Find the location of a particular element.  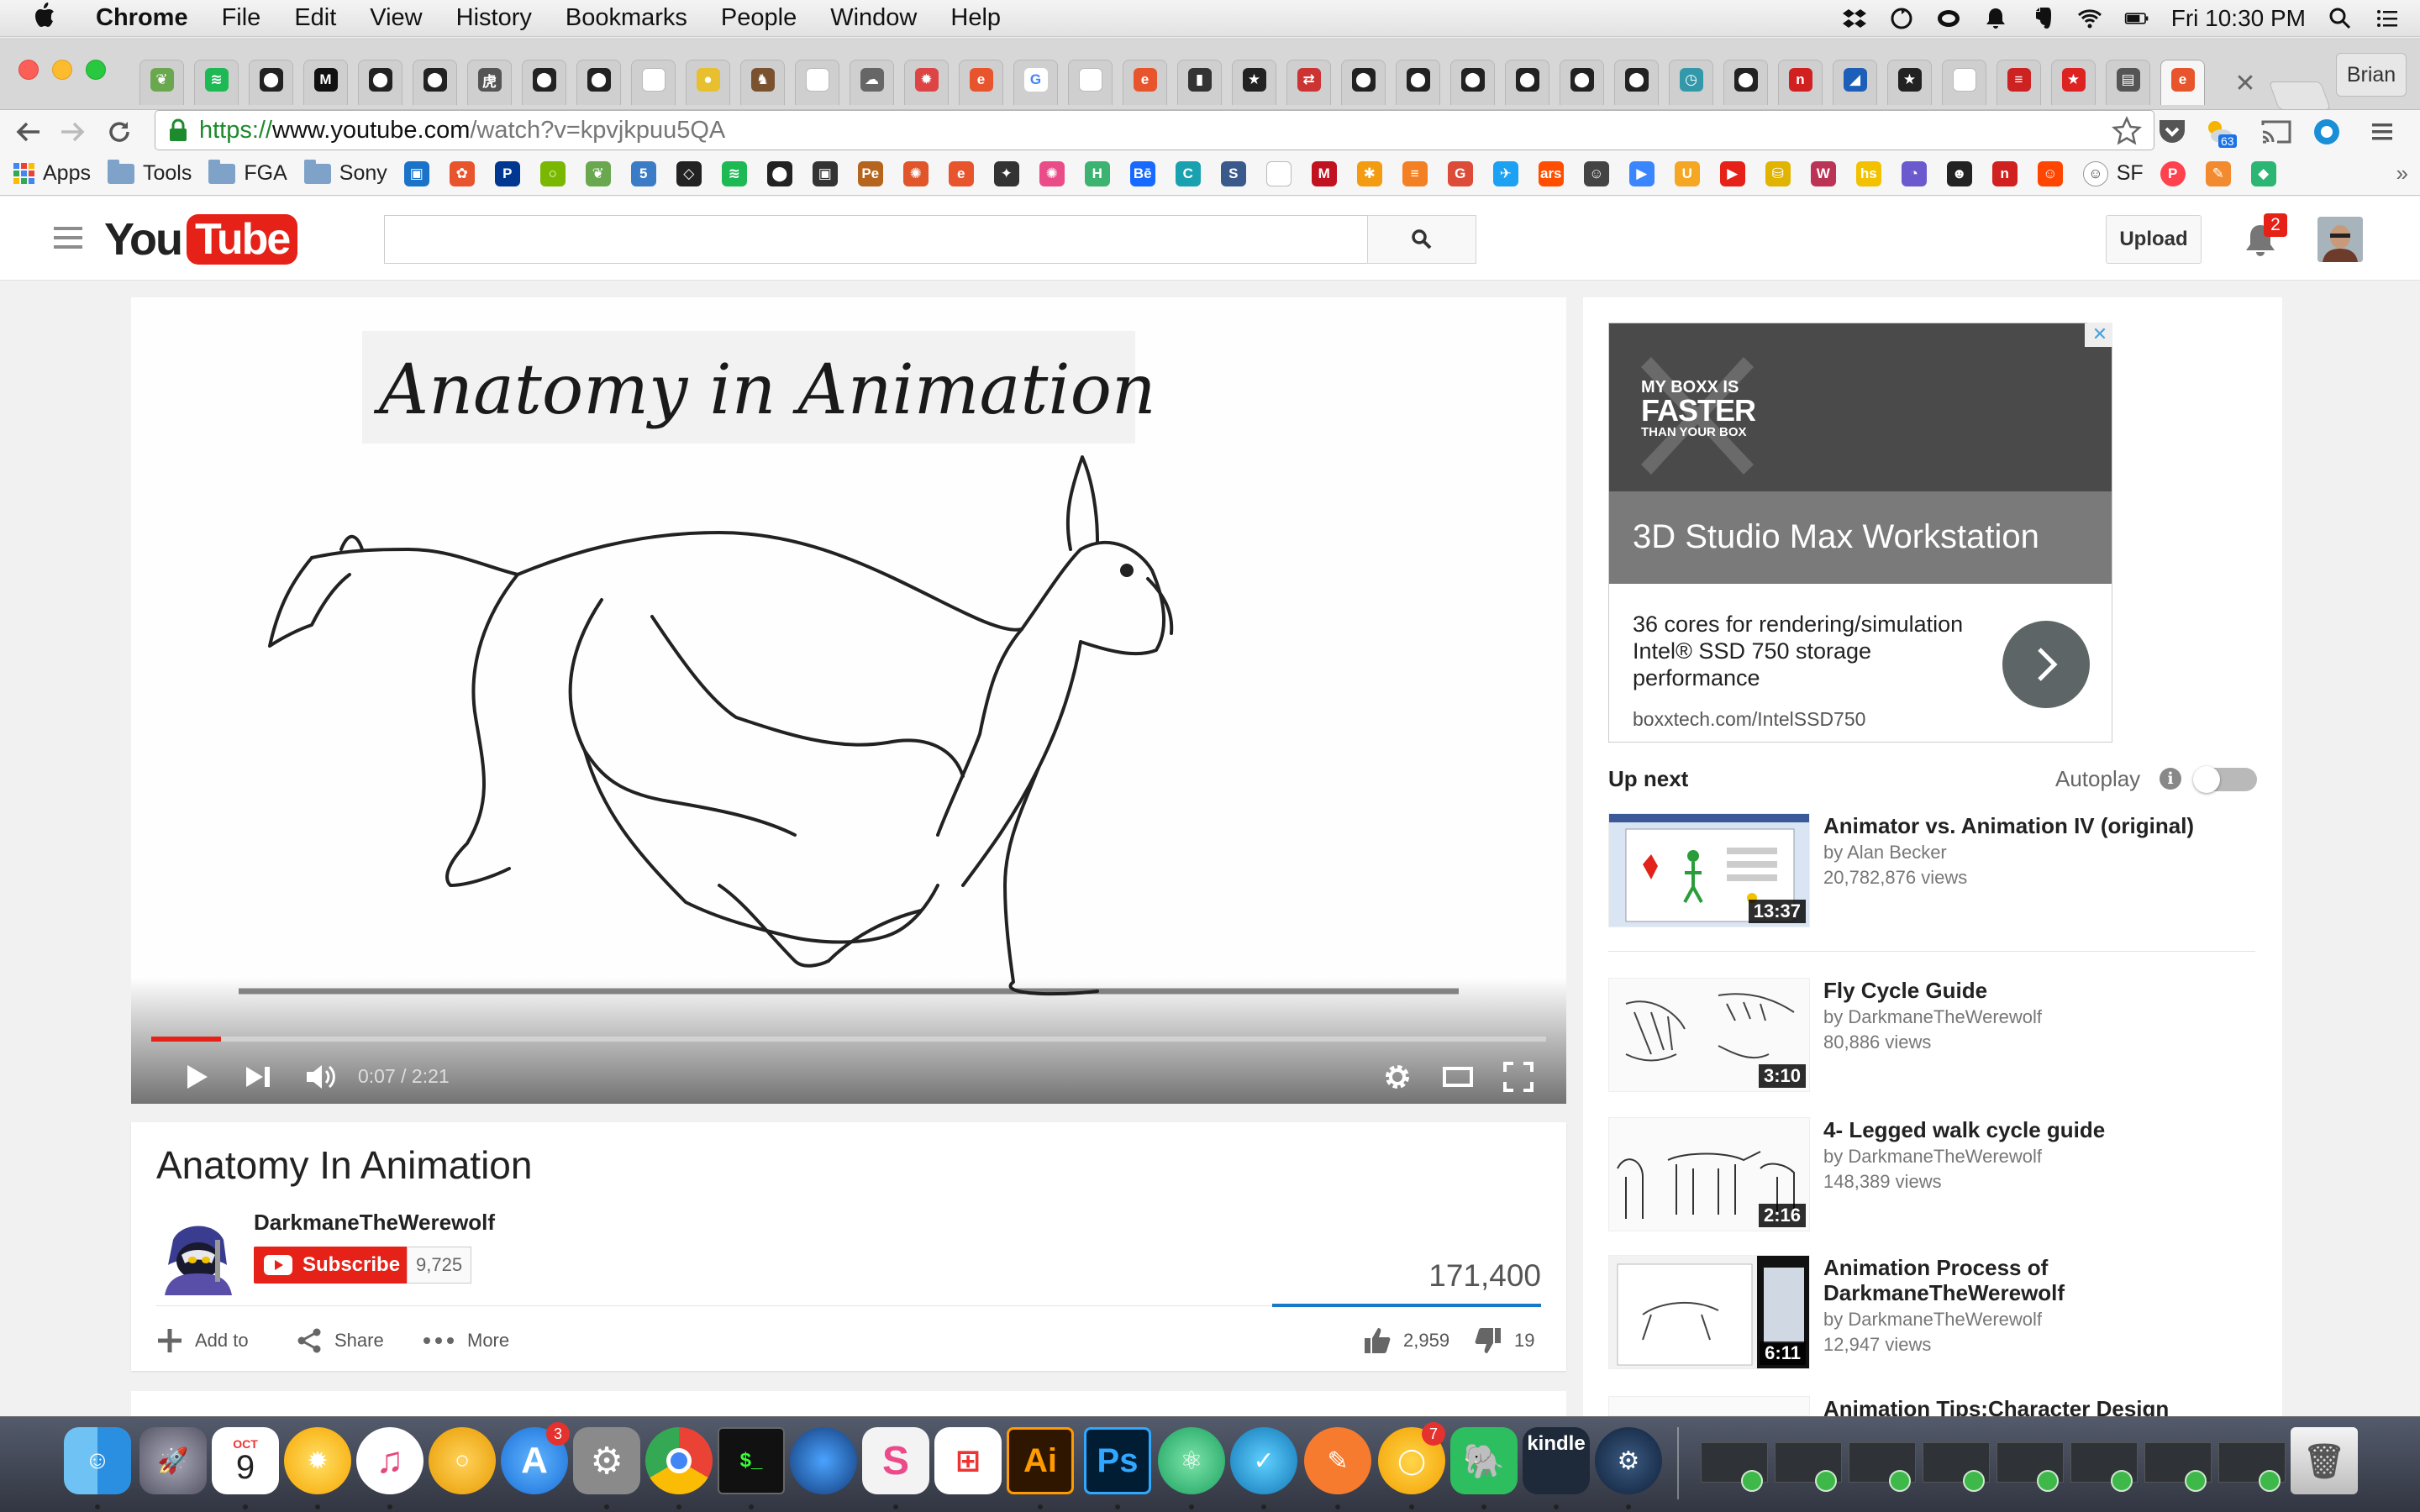

terminal-dock-icon: $_ is located at coordinates (751, 1460).